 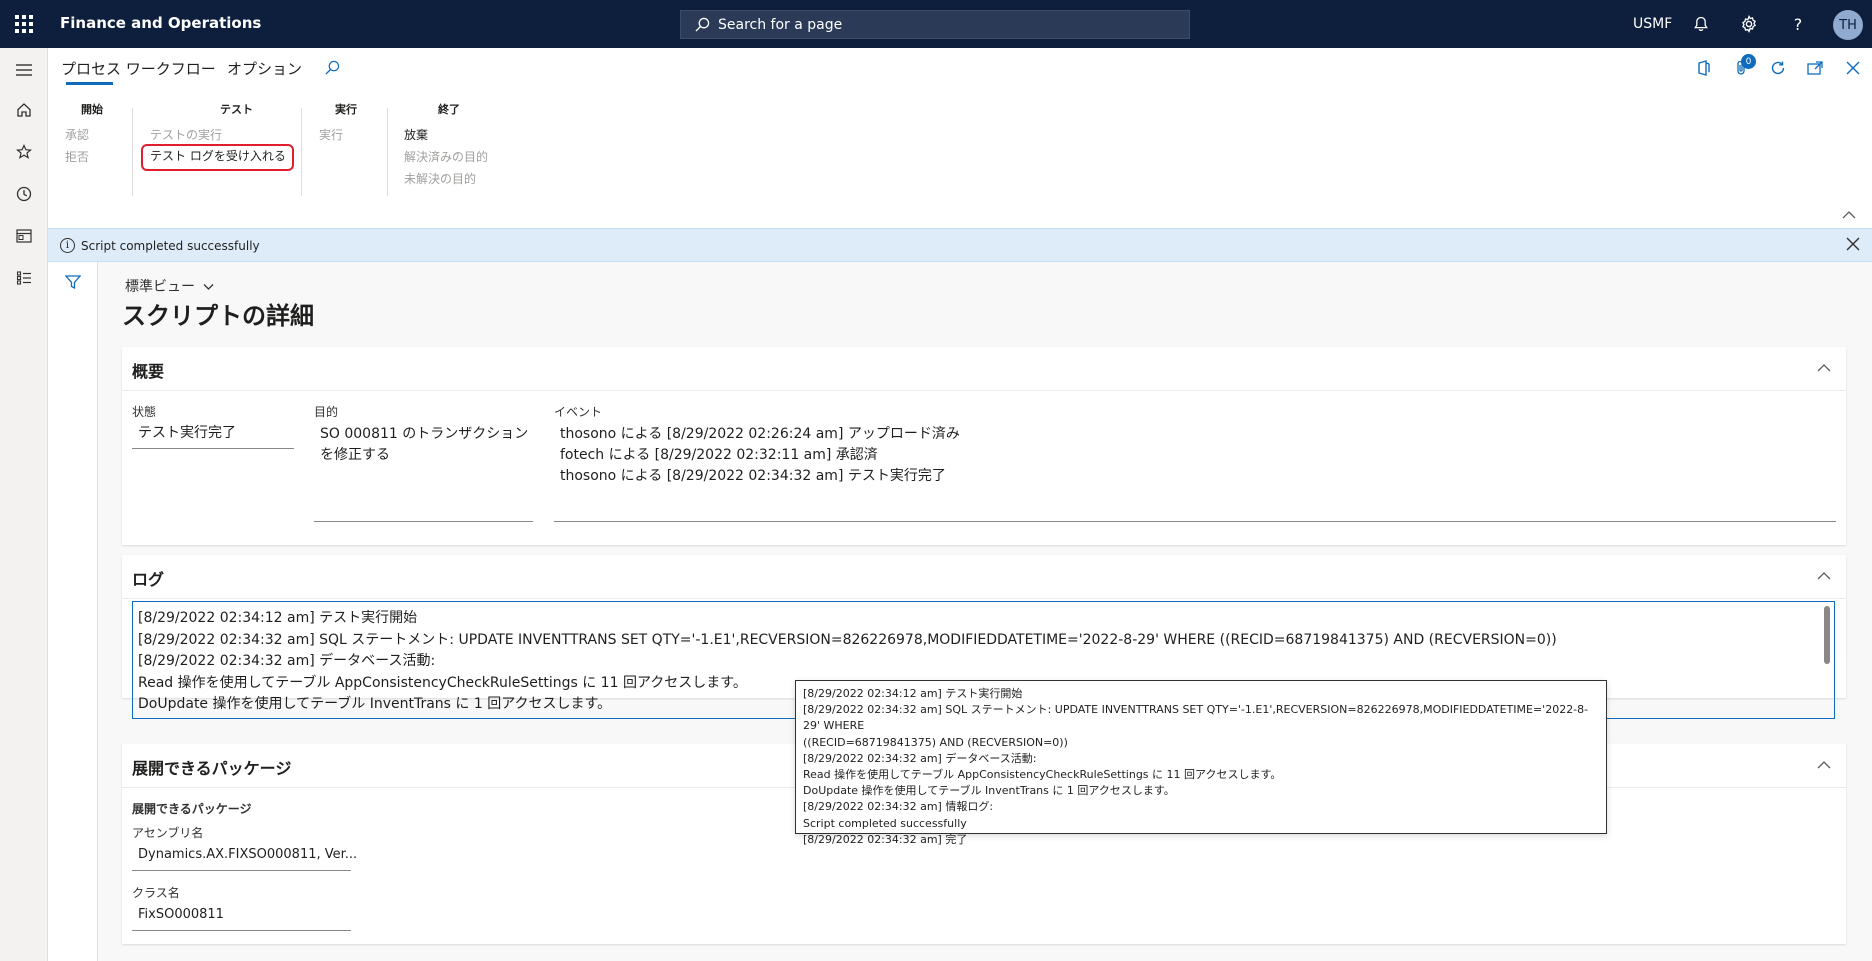 What do you see at coordinates (719, 455) in the screenshot?
I see `event-item: fotech による [8/29/2022 02:32:11 am] 承認済` at bounding box center [719, 455].